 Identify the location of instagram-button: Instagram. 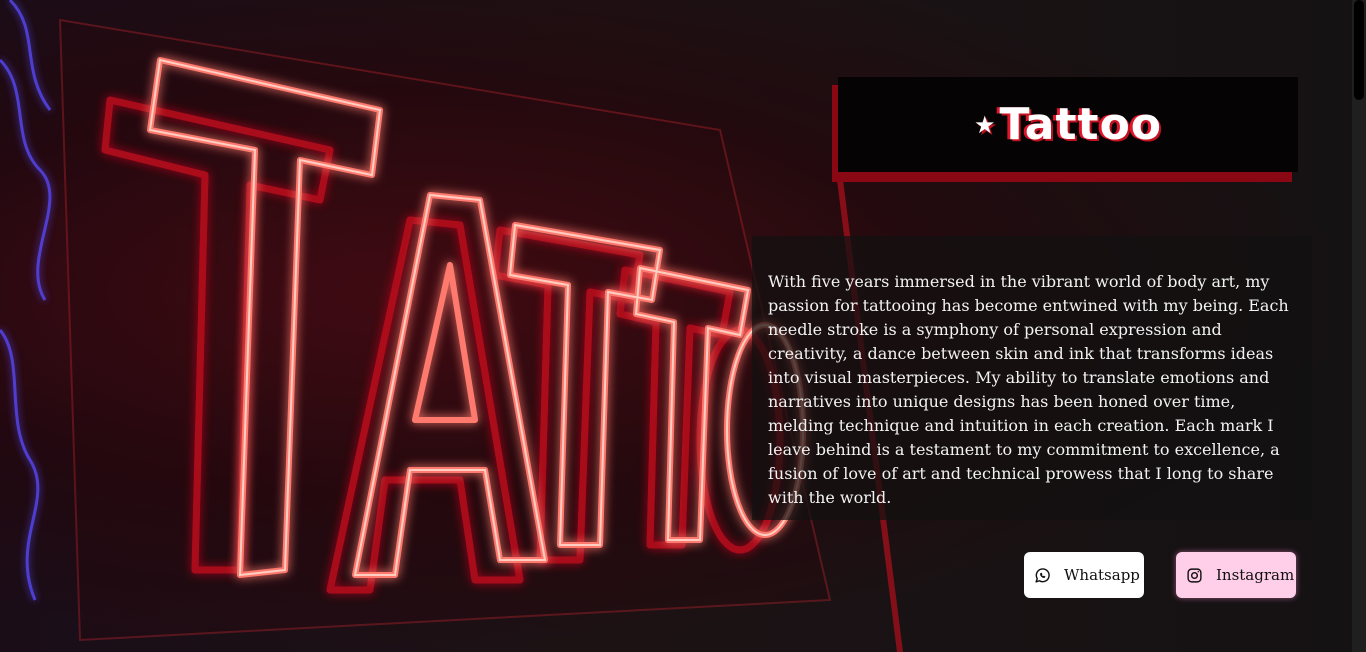
(1236, 575).